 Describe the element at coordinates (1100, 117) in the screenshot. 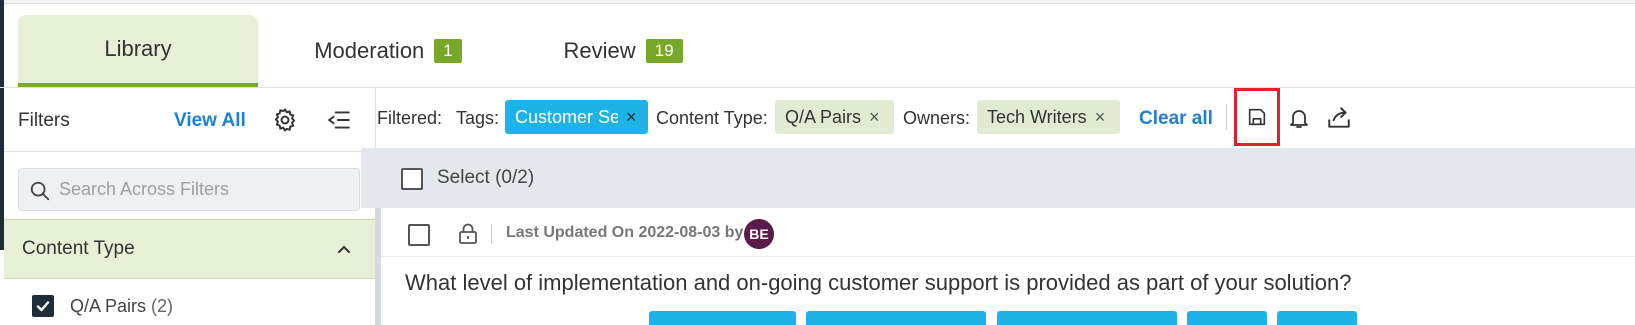

I see `remove-owners-chip-button: ×` at that location.